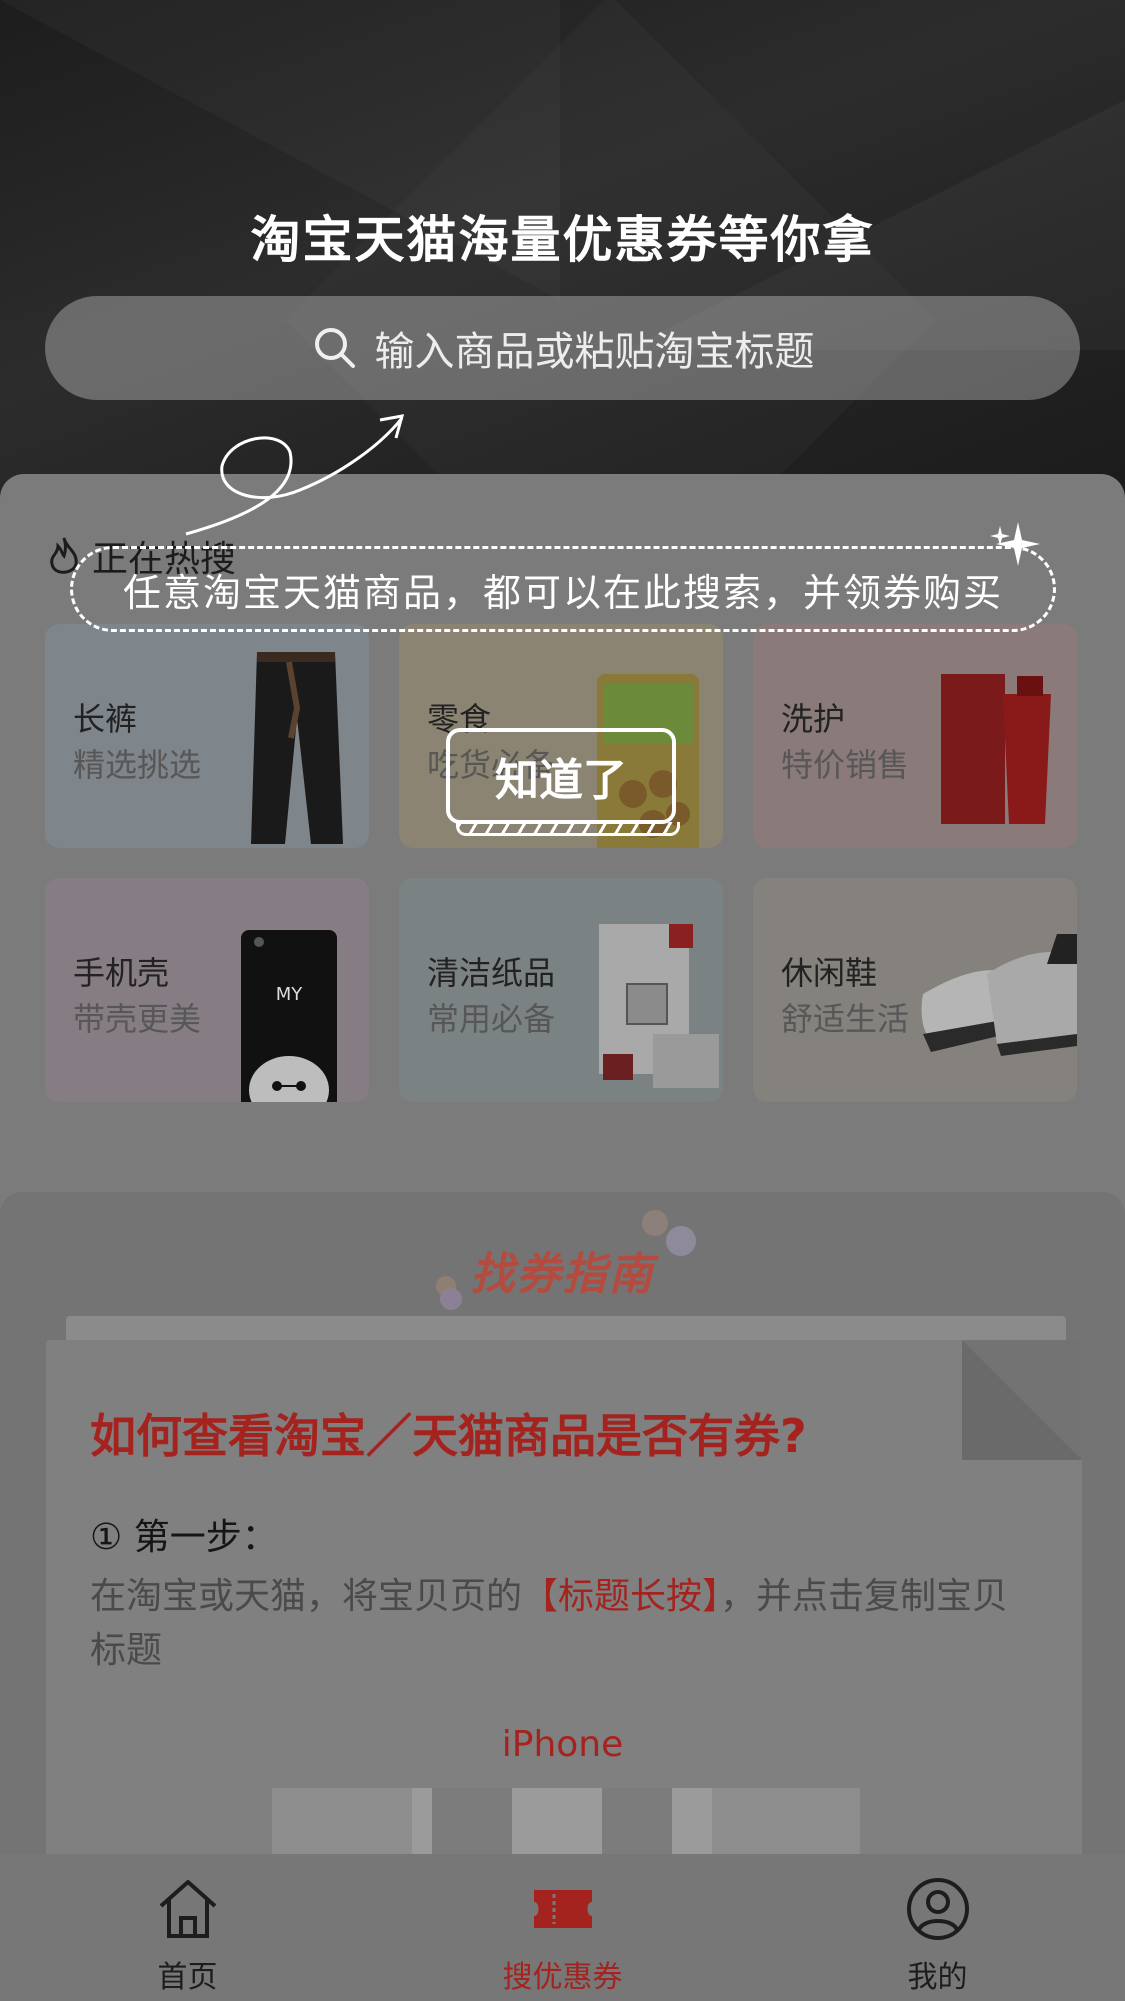 This screenshot has height=2001, width=1125. What do you see at coordinates (448, 1436) in the screenshot?
I see `guide-question: 如何查看淘宝／天猫商品是否有券?` at bounding box center [448, 1436].